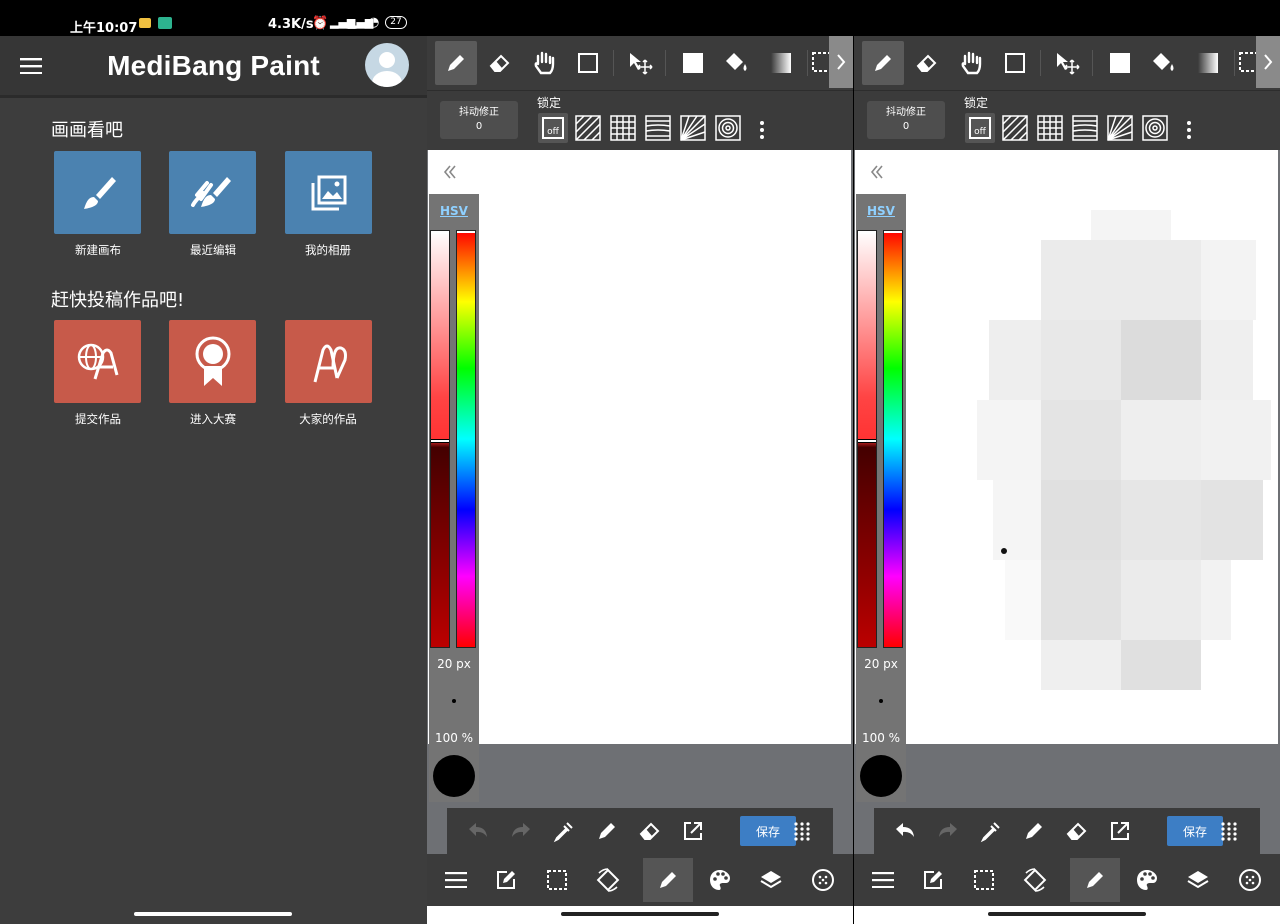 This screenshot has width=1280, height=924. What do you see at coordinates (328, 192) in the screenshot?
I see `my-album-tile` at bounding box center [328, 192].